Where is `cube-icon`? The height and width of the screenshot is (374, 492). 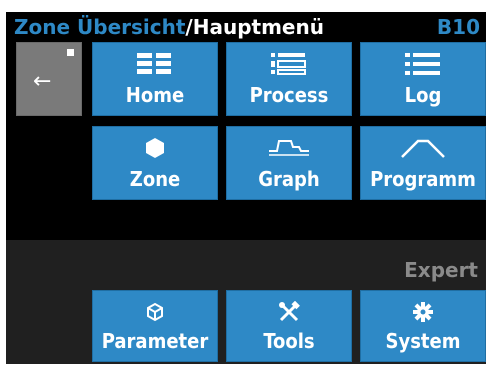 cube-icon is located at coordinates (155, 312).